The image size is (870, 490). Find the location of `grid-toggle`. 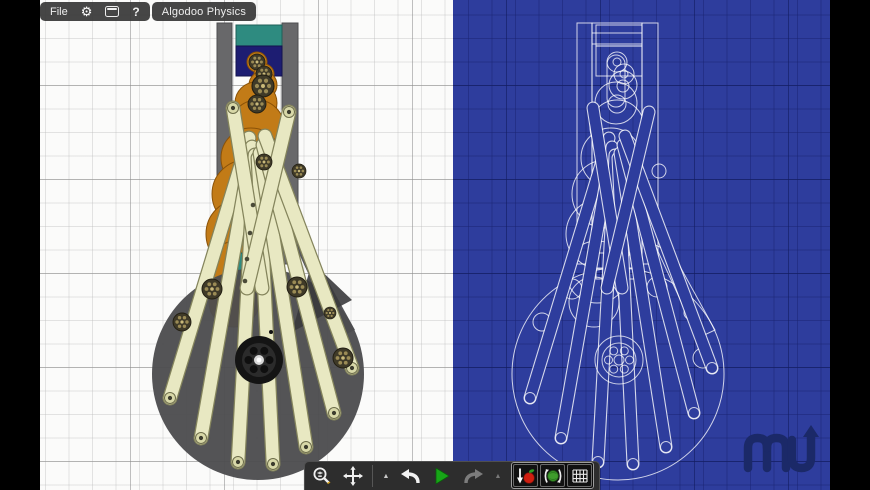

grid-toggle is located at coordinates (579, 475).